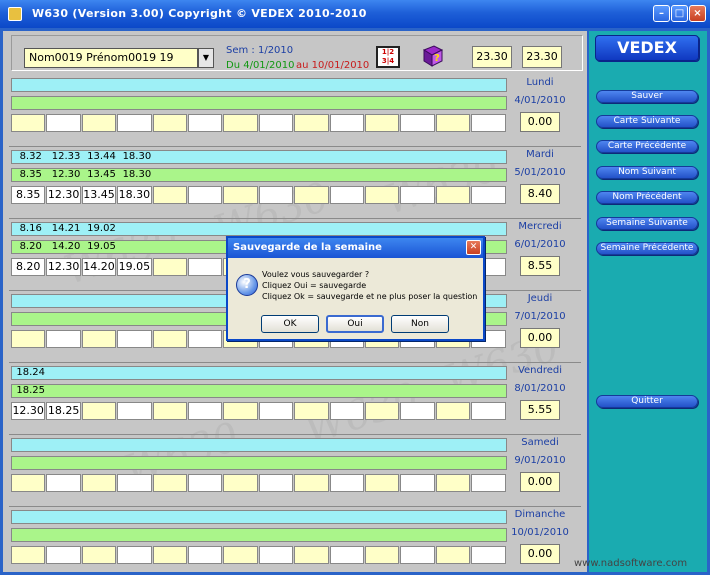 Image resolution: width=710 pixels, height=575 pixels. What do you see at coordinates (111, 58) in the screenshot?
I see `employee-select: Nom0019 Prénom0019 19` at bounding box center [111, 58].